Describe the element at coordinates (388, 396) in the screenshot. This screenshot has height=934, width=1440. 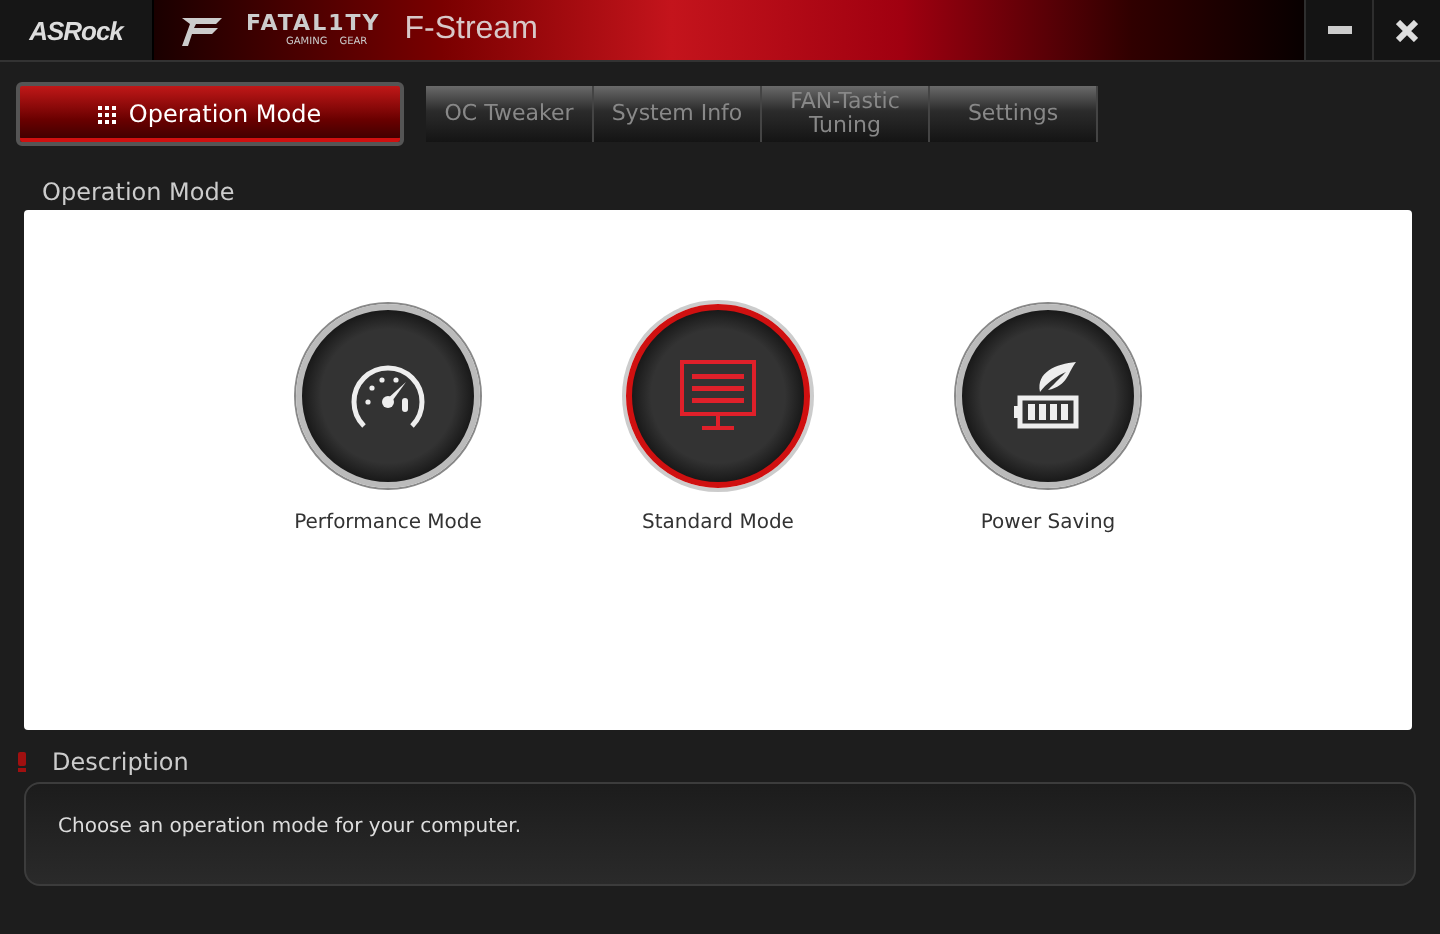
I see `speedometer-icon` at that location.